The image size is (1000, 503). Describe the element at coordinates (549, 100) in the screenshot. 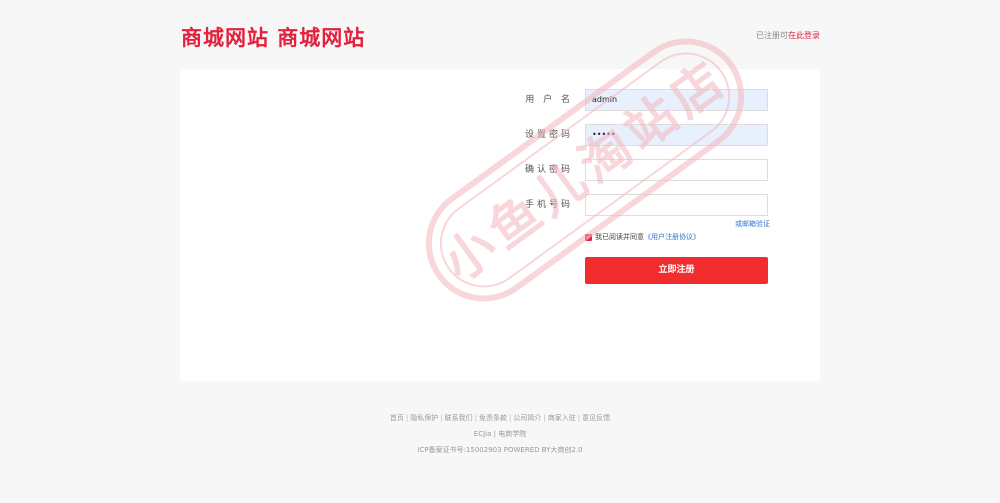

I see `username-label: 用 户 名` at that location.